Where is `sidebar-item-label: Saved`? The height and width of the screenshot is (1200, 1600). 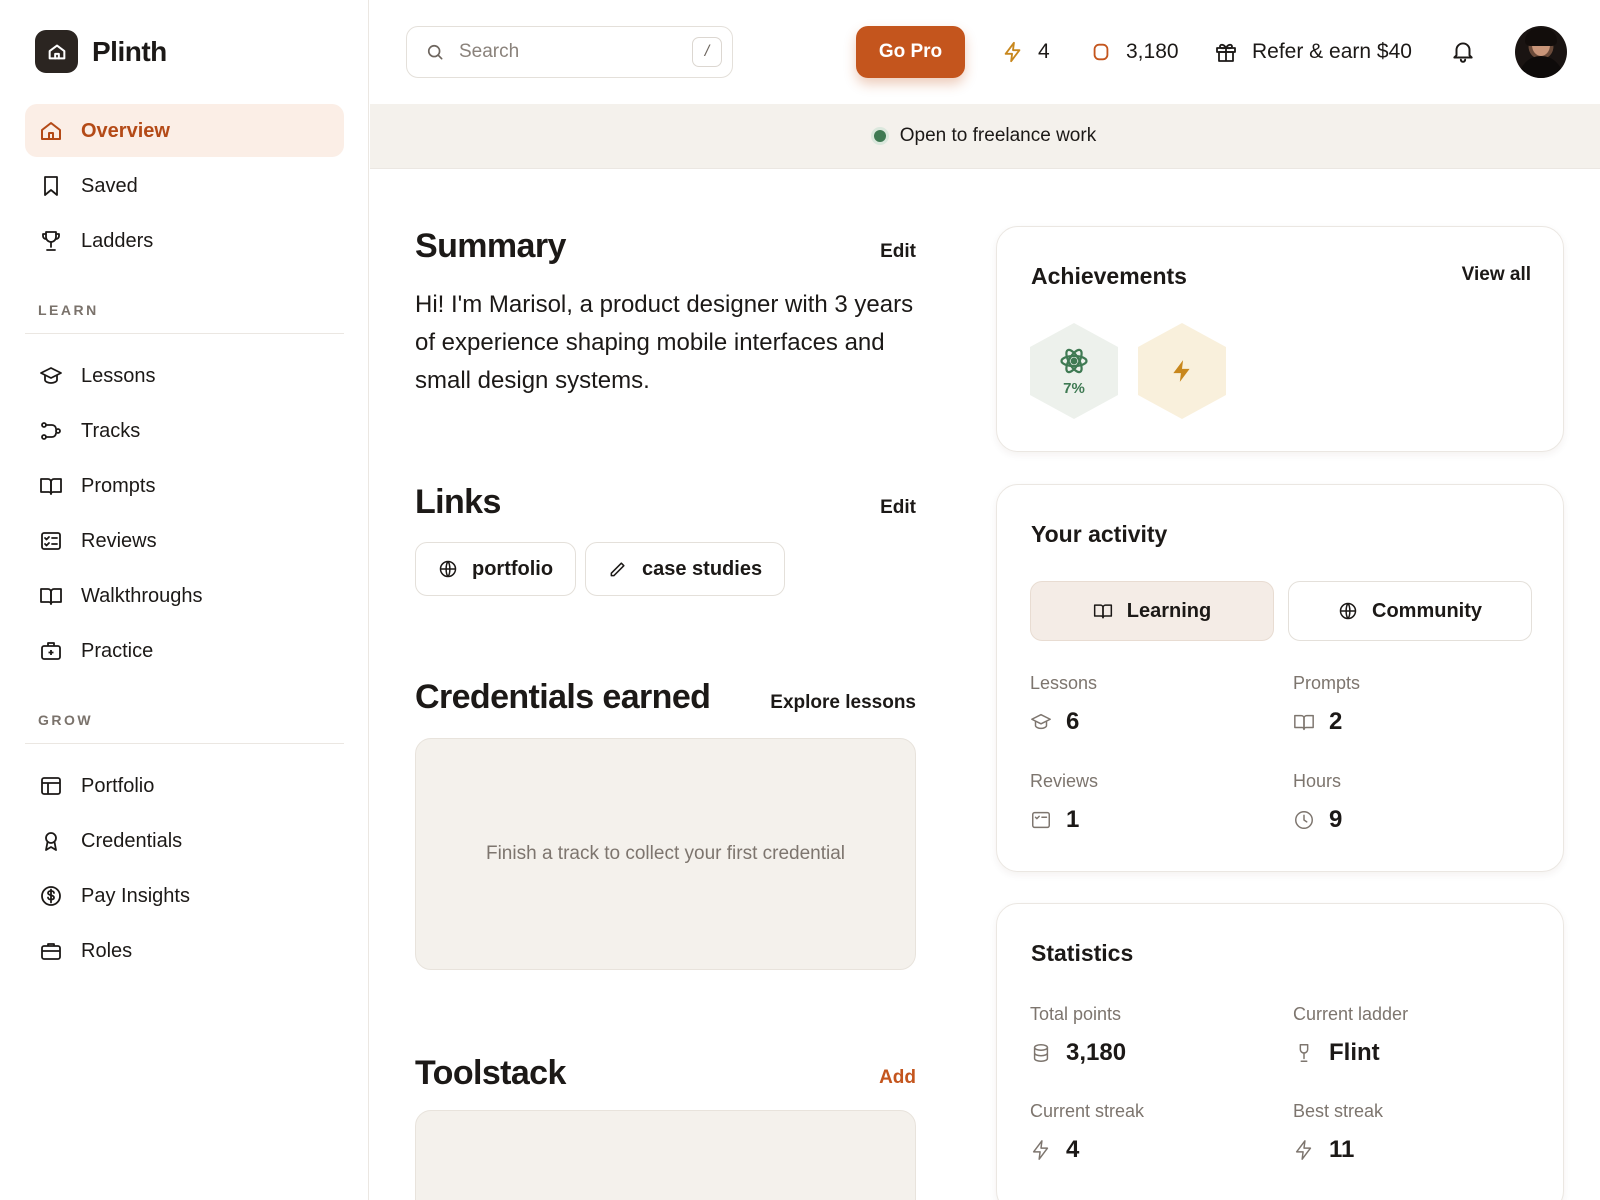
sidebar-item-label: Saved is located at coordinates (109, 185).